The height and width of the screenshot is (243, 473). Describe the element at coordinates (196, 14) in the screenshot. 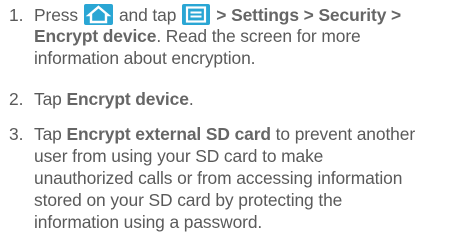

I see `menu-icon` at that location.